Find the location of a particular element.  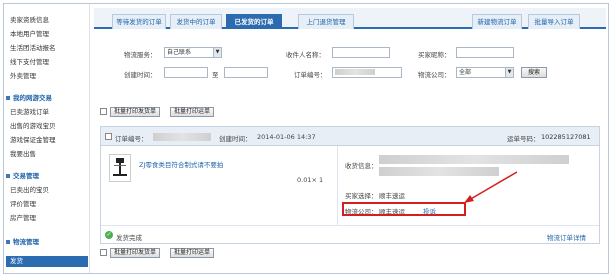

receiver-input is located at coordinates (361, 52).